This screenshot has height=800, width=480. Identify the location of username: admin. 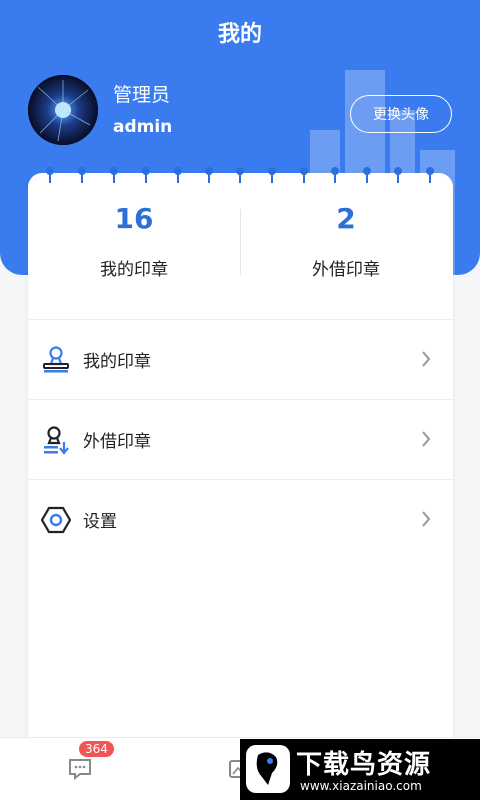
(143, 127).